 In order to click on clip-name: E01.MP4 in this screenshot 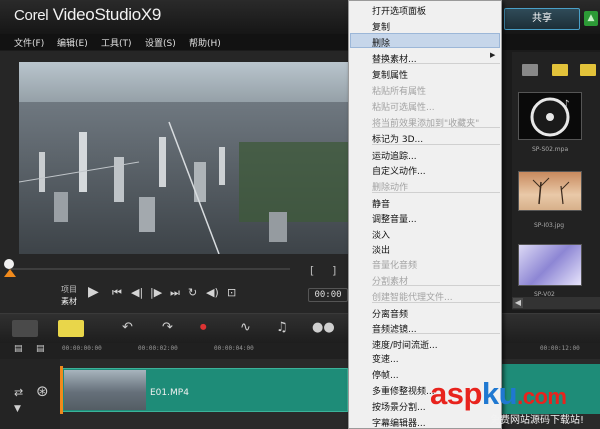, I will do `click(169, 393)`.